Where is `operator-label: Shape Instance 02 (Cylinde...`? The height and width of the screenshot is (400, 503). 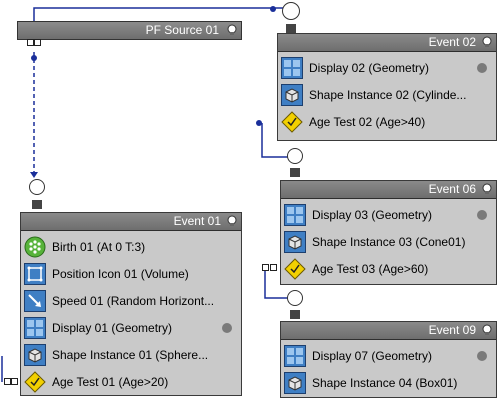
operator-label: Shape Instance 02 (Cylinde... is located at coordinates (388, 94).